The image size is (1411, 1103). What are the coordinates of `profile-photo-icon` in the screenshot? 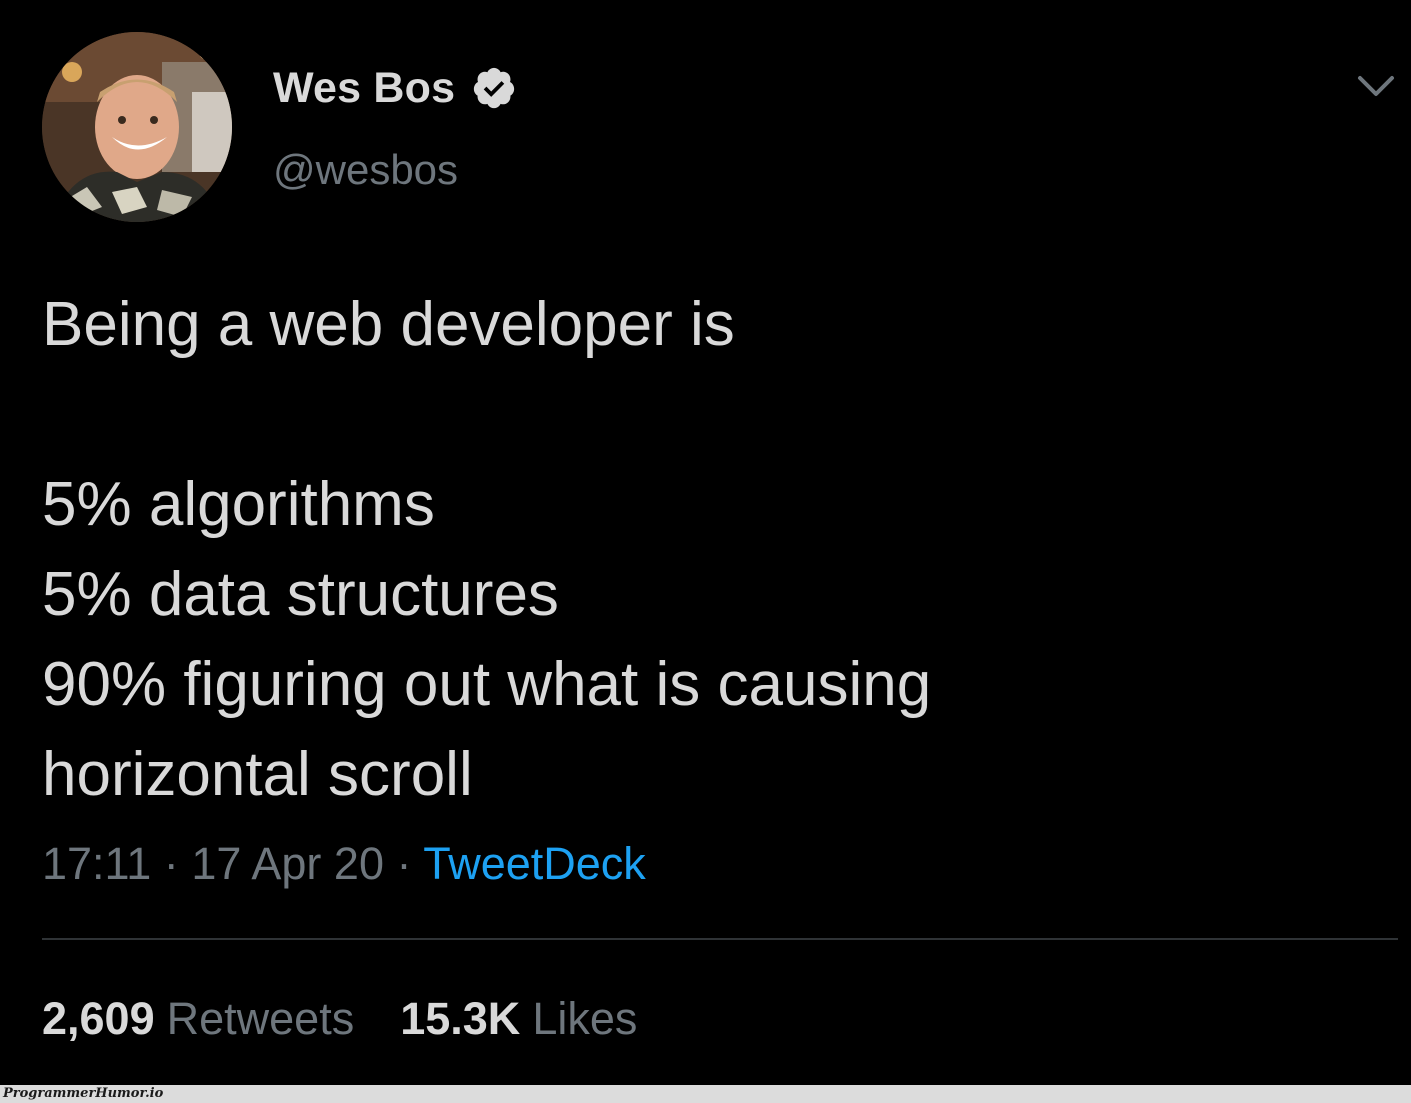 It's located at (137, 127).